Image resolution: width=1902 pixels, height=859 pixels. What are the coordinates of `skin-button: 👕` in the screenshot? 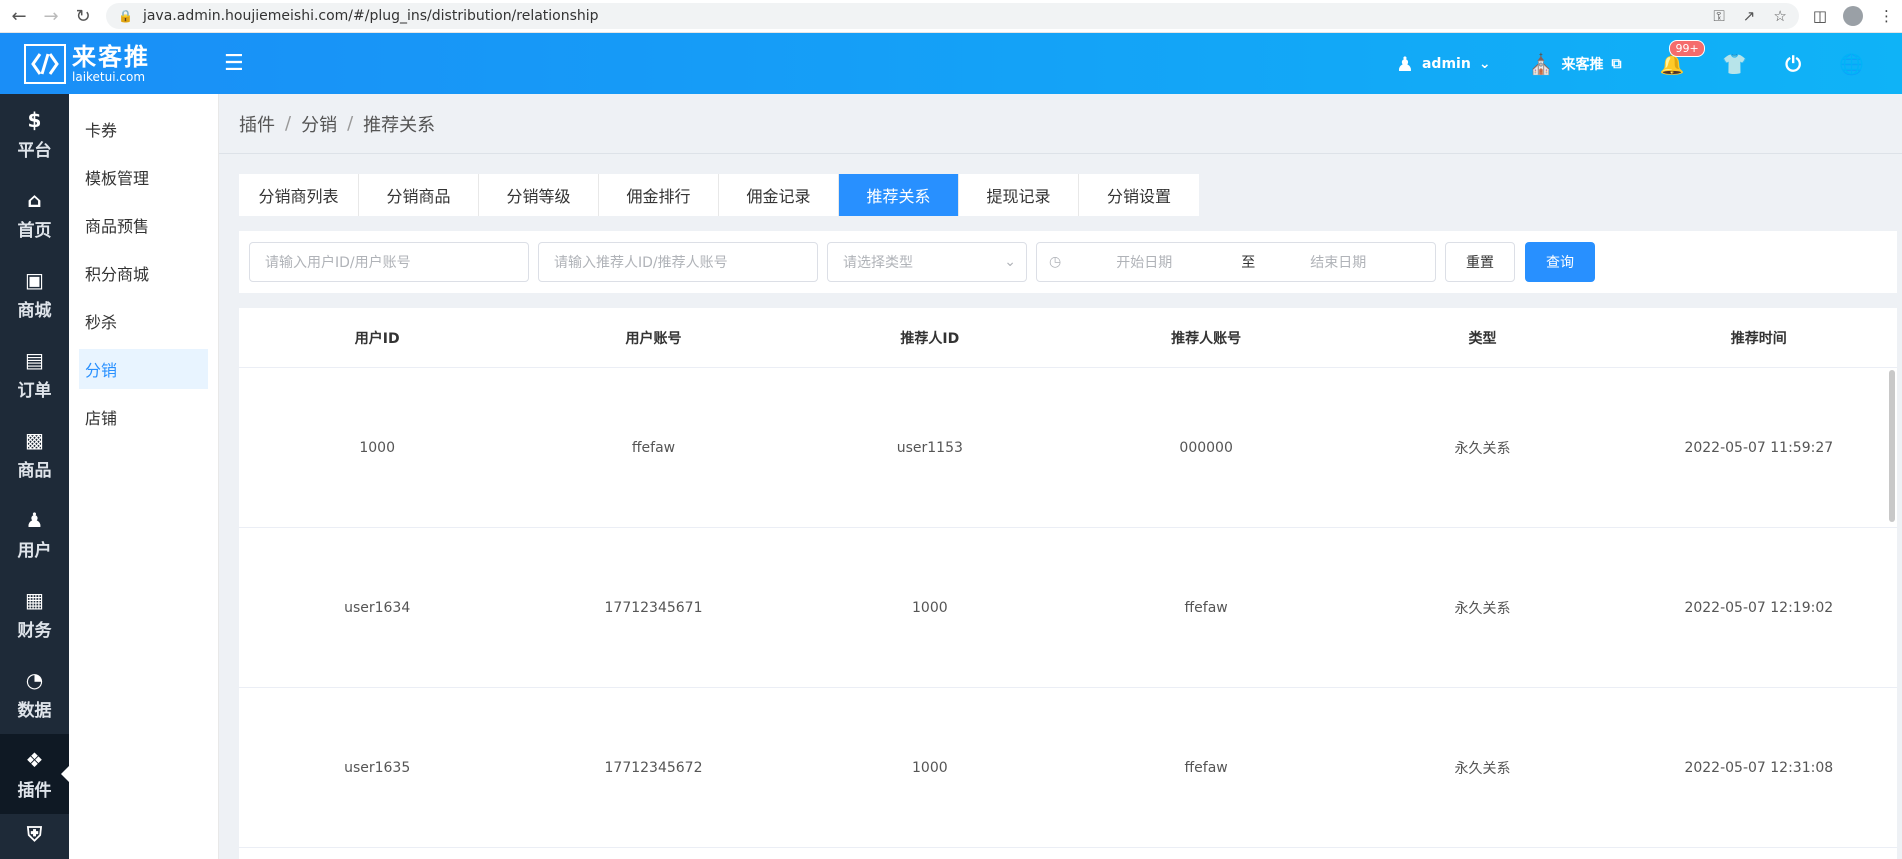 It's located at (1734, 64).